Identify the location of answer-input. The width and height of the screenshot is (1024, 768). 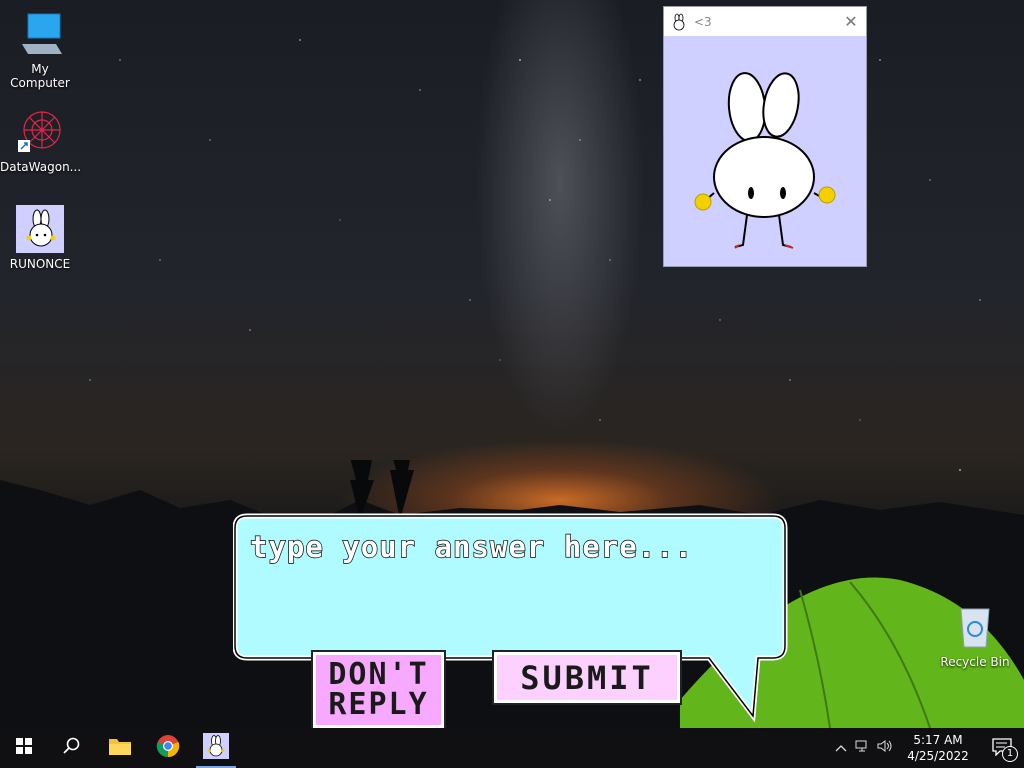
(510, 547).